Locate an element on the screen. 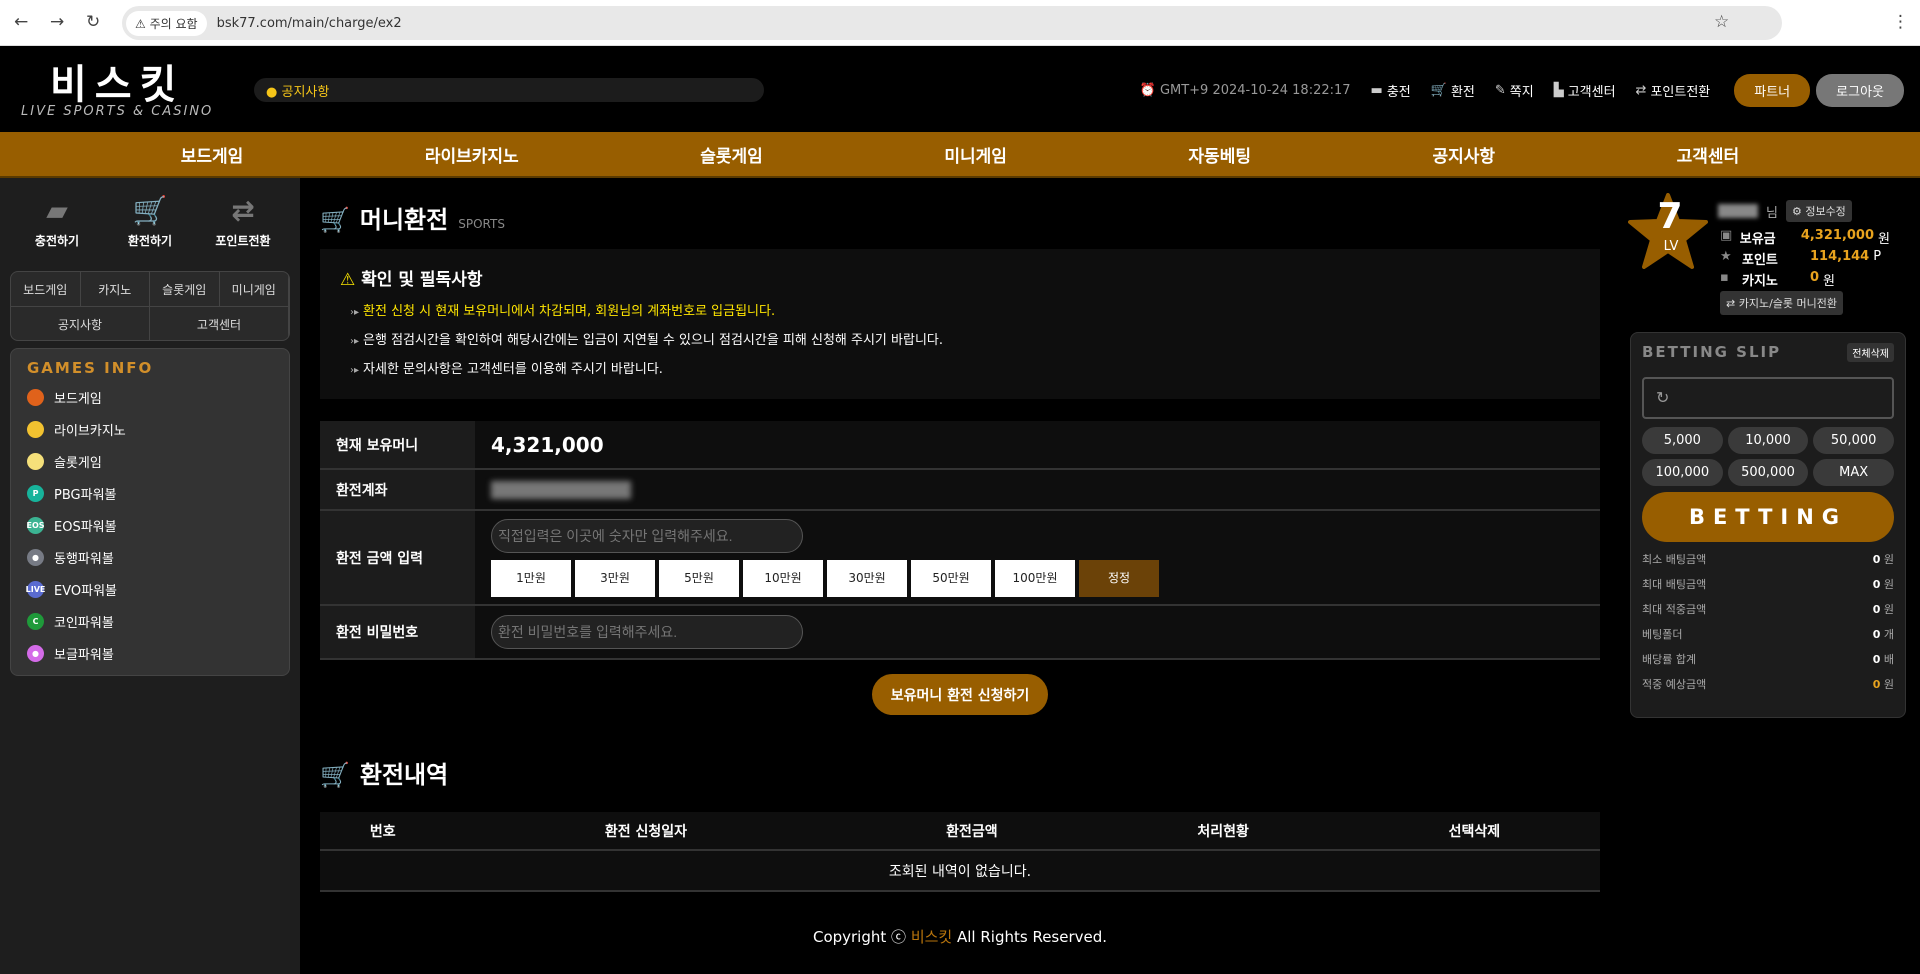 The image size is (1920, 974). game-icon is located at coordinates (35, 397).